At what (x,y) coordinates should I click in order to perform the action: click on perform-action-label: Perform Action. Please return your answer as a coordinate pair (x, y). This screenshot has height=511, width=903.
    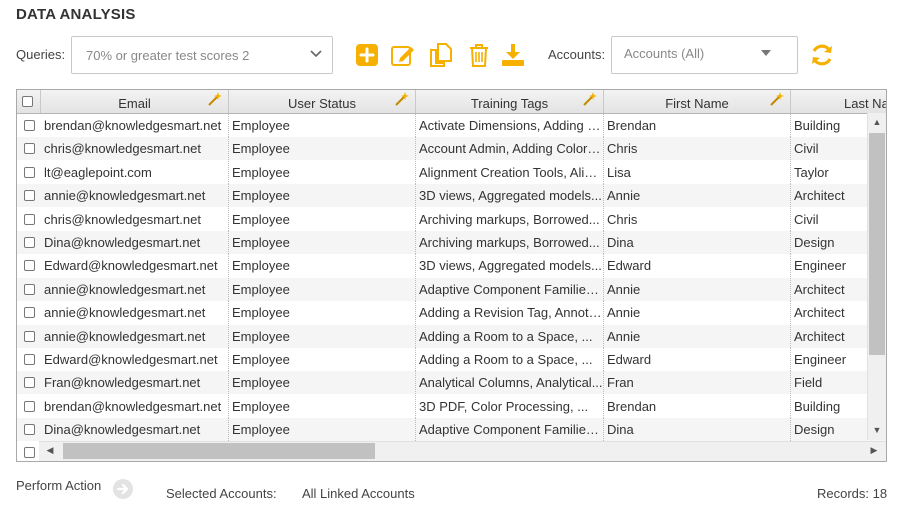
    Looking at the image, I should click on (58, 485).